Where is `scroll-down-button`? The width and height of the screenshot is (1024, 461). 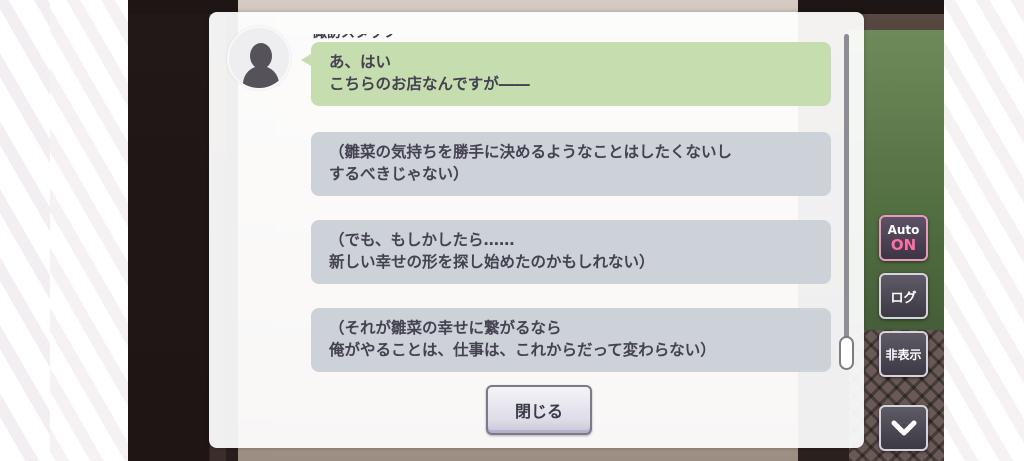 scroll-down-button is located at coordinates (903, 428).